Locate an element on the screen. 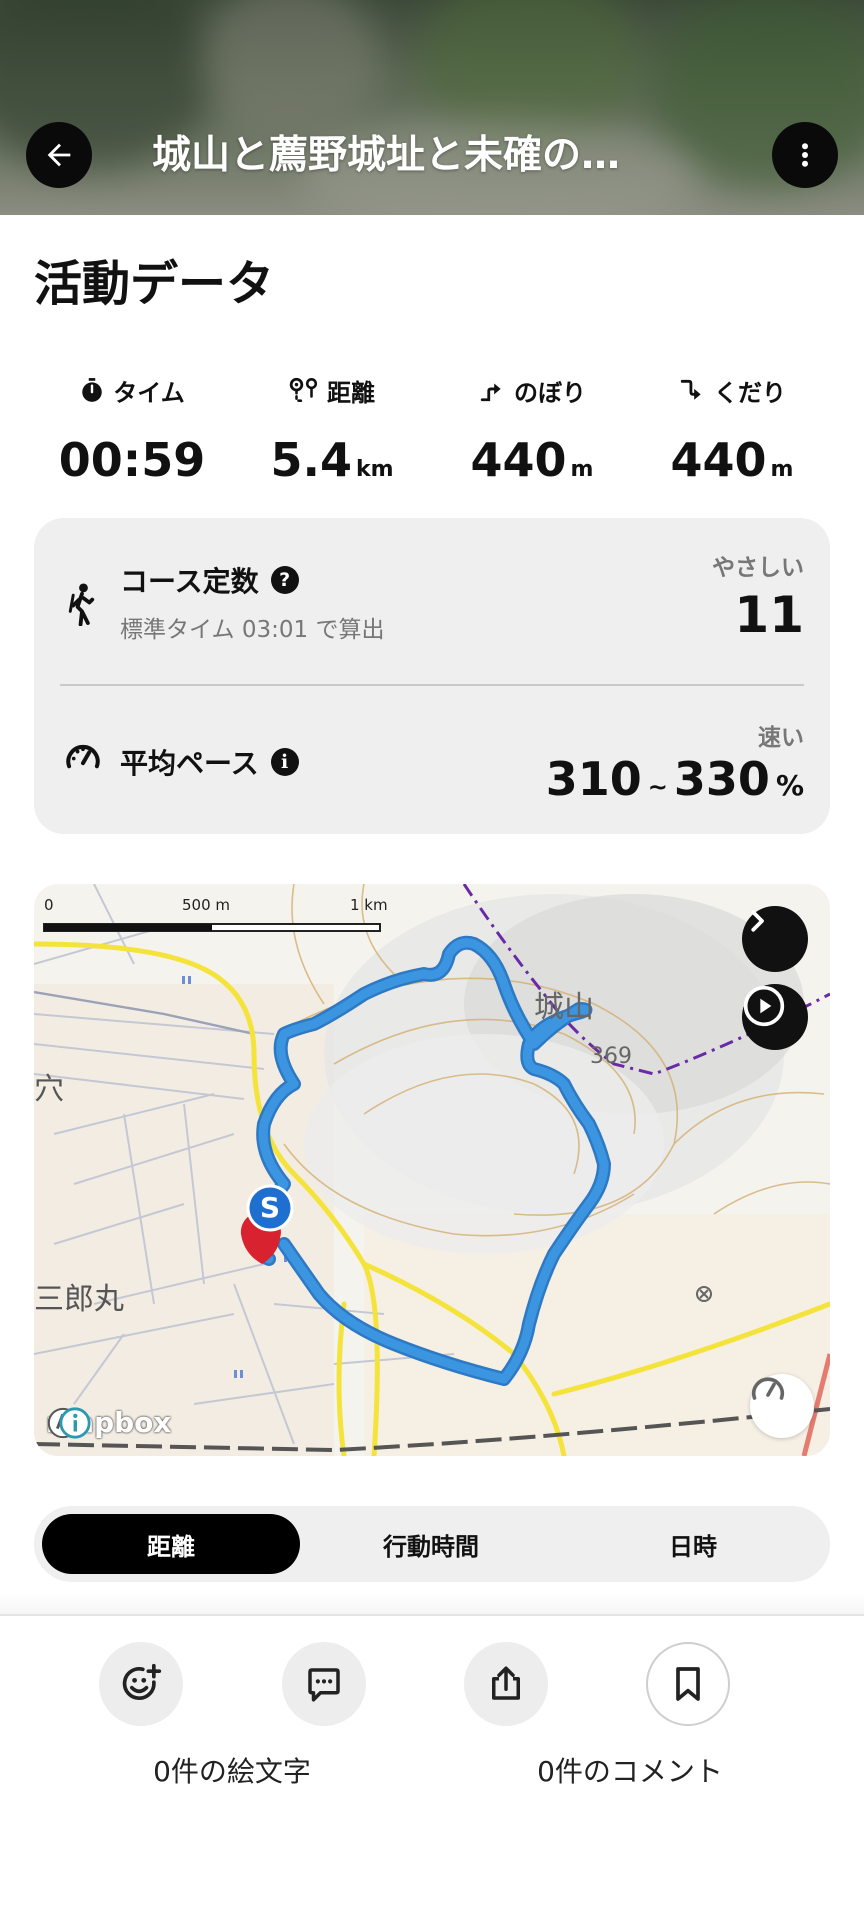 The image size is (864, 1920). bookmark-icon is located at coordinates (688, 1684).